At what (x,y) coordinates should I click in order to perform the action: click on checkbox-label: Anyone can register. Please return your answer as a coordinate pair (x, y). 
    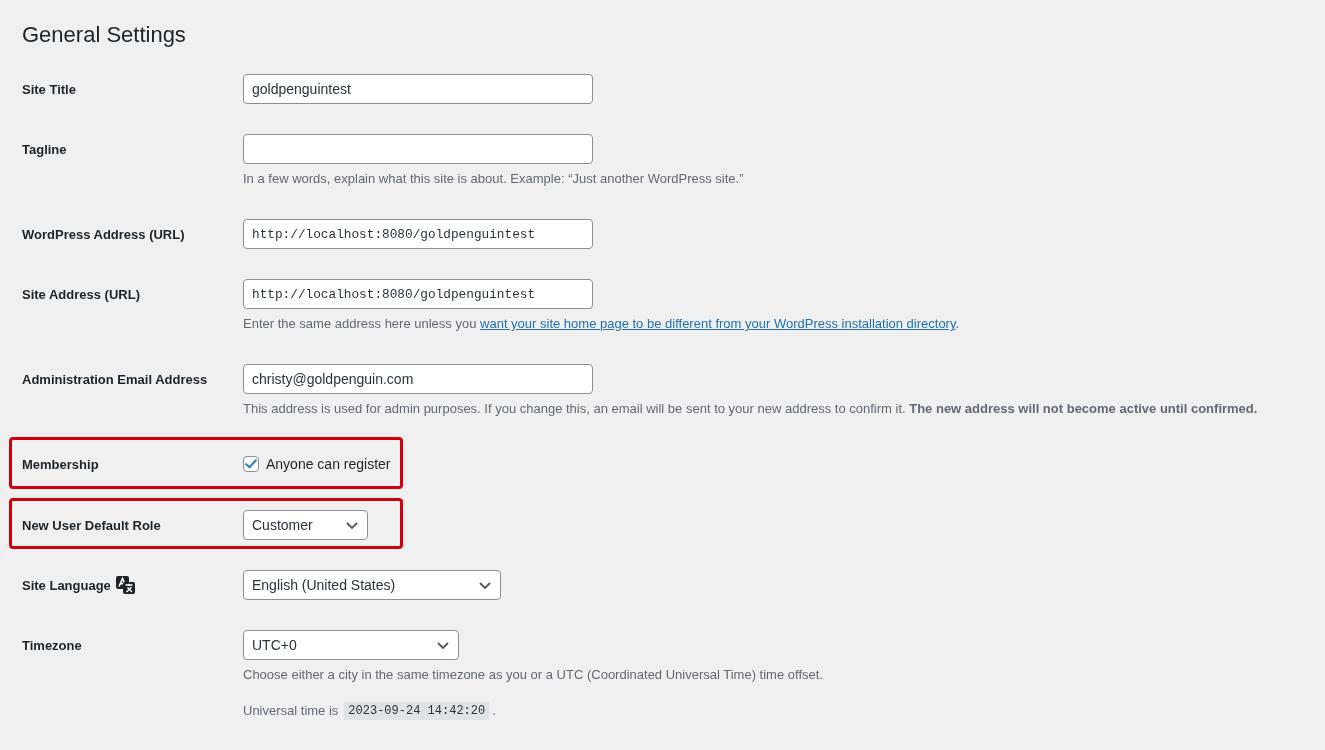
    Looking at the image, I should click on (328, 463).